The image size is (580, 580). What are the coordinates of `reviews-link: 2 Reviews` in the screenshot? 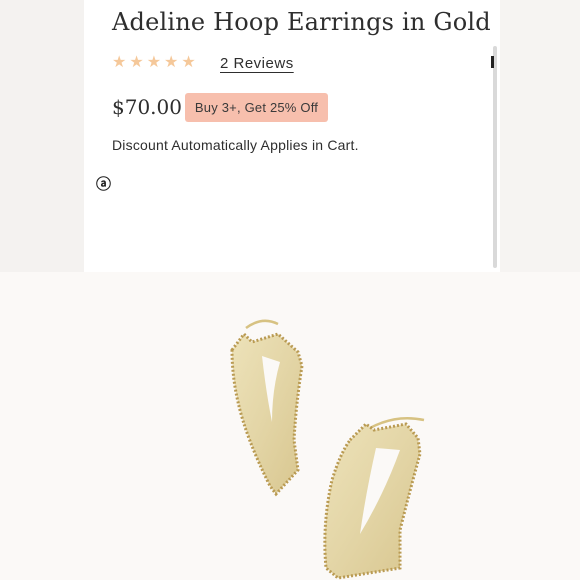 It's located at (257, 63).